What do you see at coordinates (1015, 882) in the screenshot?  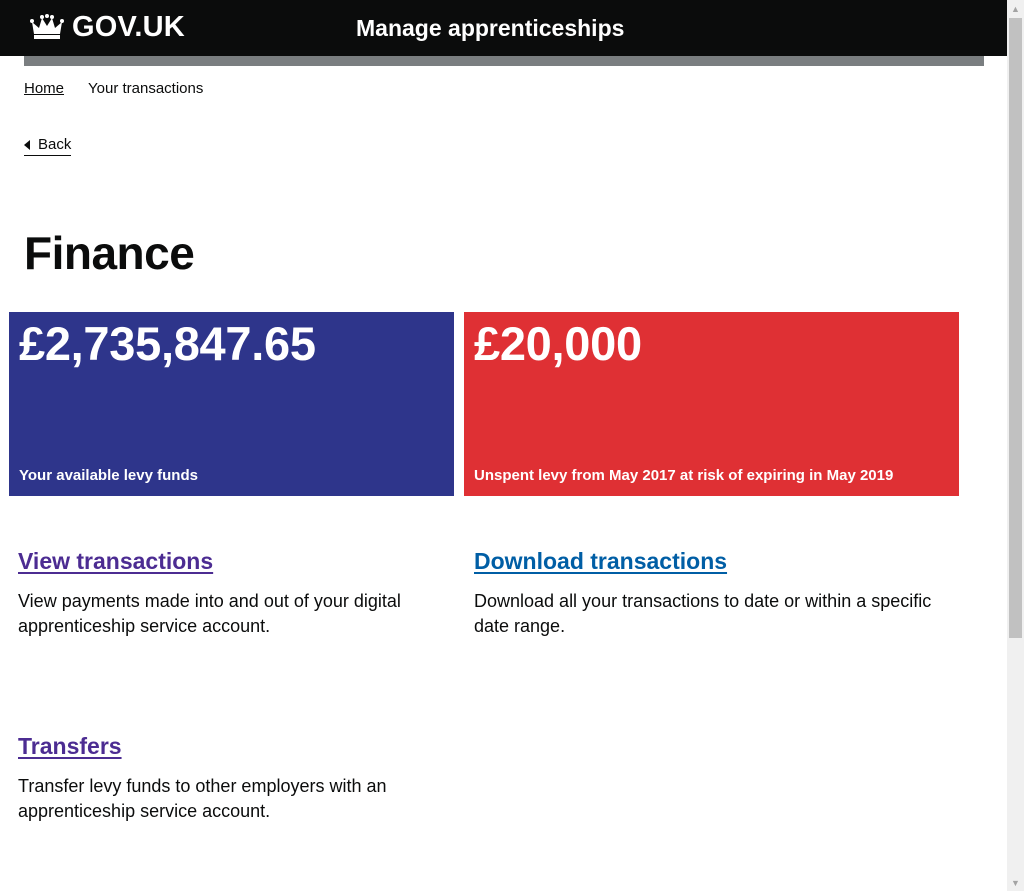 I see `scroll-down-icon: ▼` at bounding box center [1015, 882].